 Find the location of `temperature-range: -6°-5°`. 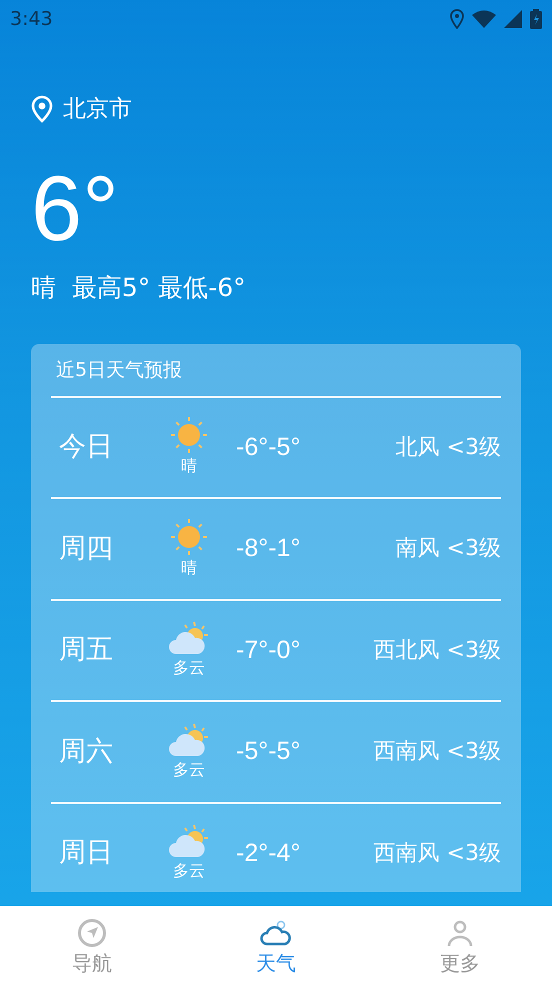

temperature-range: -6°-5° is located at coordinates (269, 447).